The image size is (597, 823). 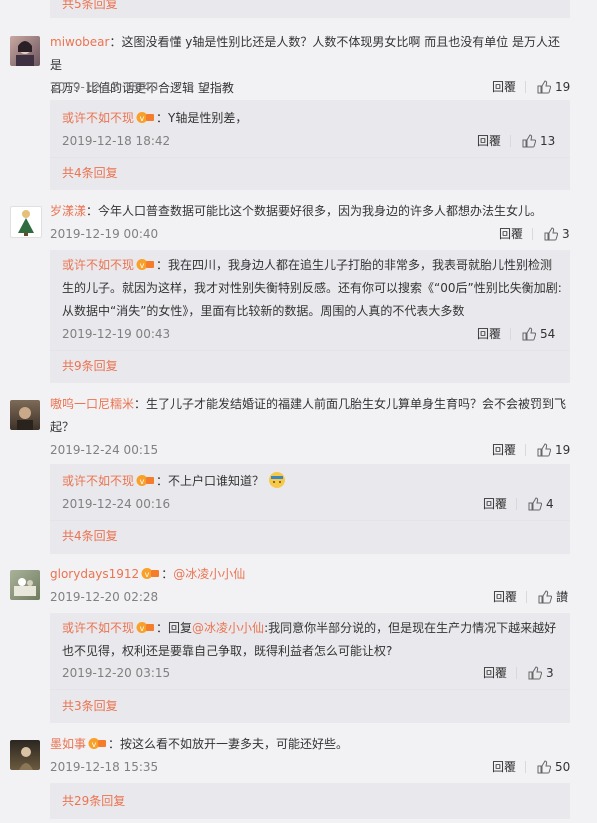 What do you see at coordinates (310, 9) in the screenshot?
I see `reply-box-top: 共5条回复` at bounding box center [310, 9].